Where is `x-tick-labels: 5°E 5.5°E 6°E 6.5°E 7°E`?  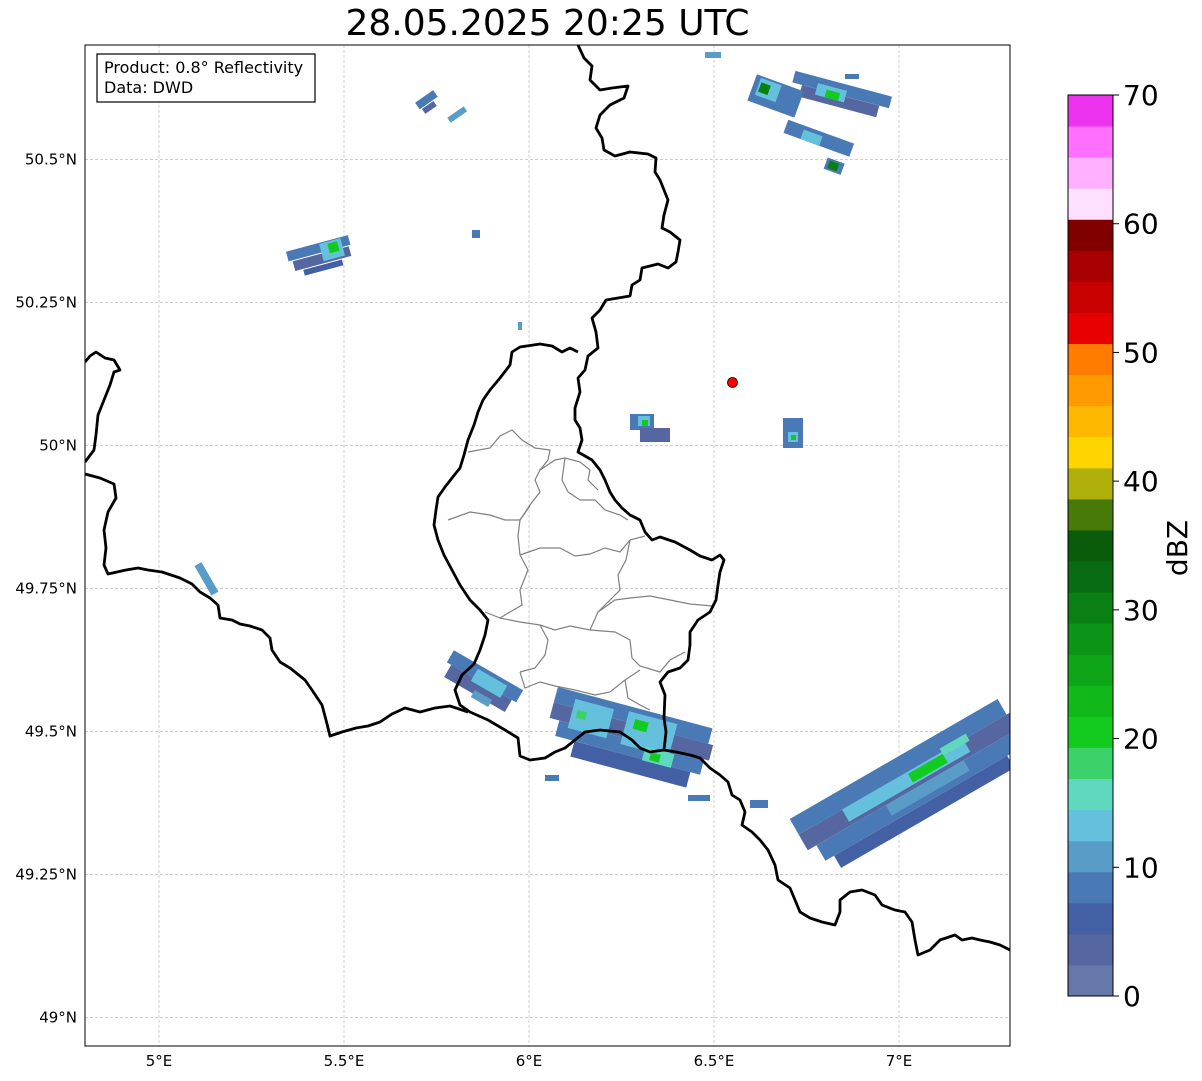 x-tick-labels: 5°E 5.5°E 6°E 6.5°E 7°E is located at coordinates (529, 1061).